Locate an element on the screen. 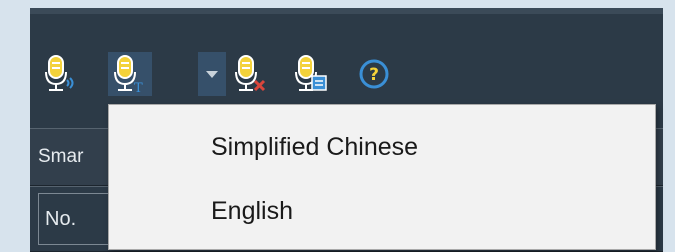 The height and width of the screenshot is (252, 675). help-glyph: ? is located at coordinates (374, 75).